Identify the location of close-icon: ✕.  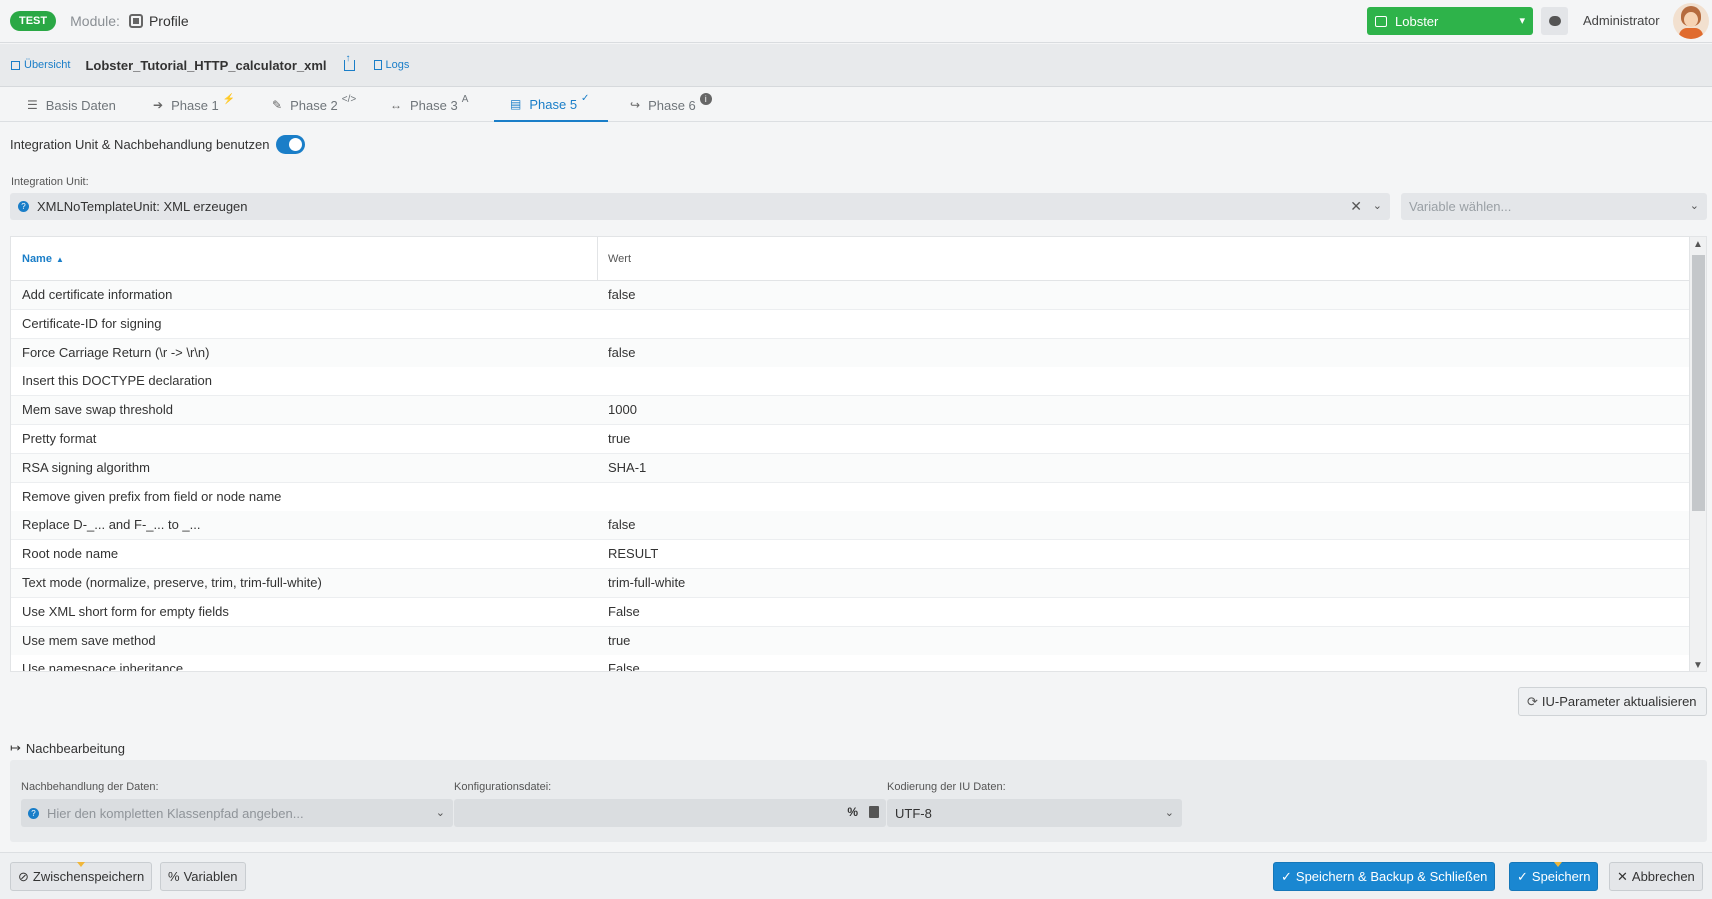
(1622, 876).